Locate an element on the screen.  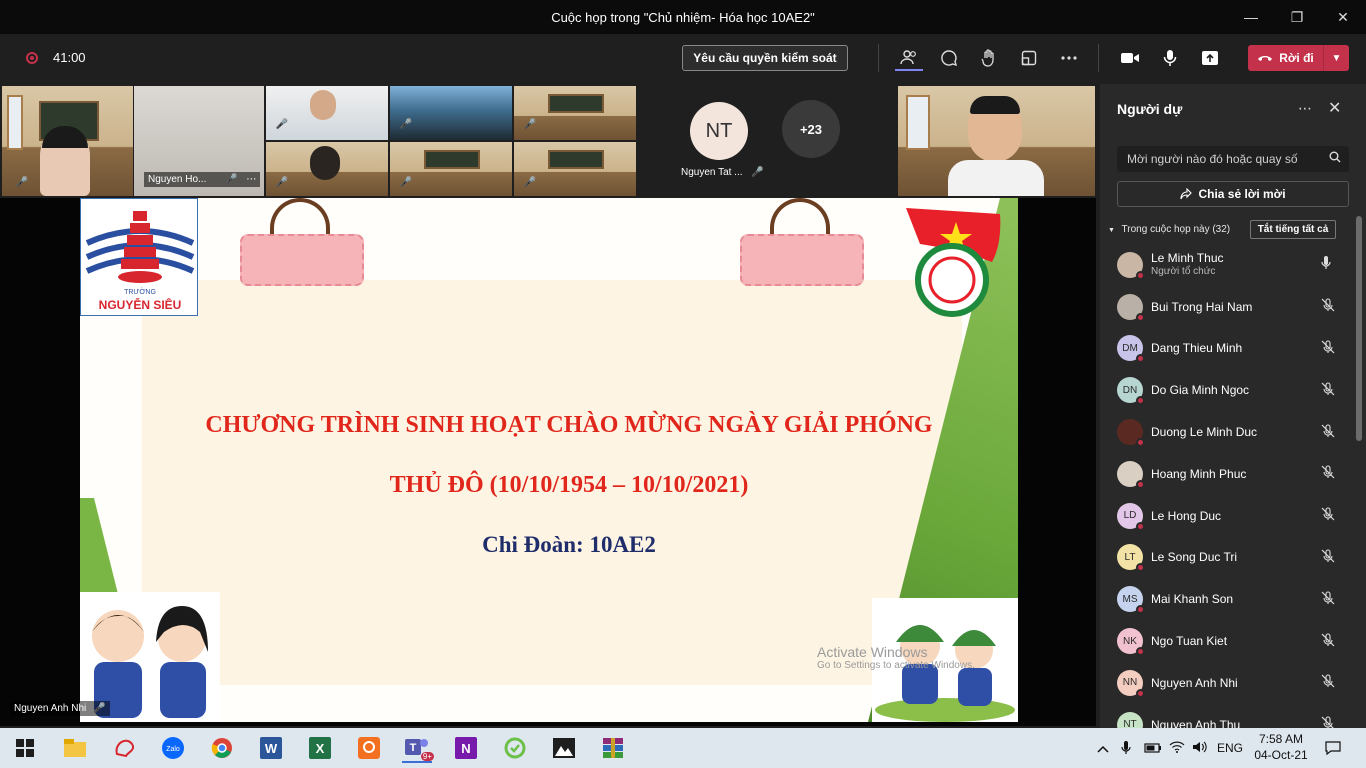
participant-row: Bui Trong Hai Nam is located at coordinates (1228, 307).